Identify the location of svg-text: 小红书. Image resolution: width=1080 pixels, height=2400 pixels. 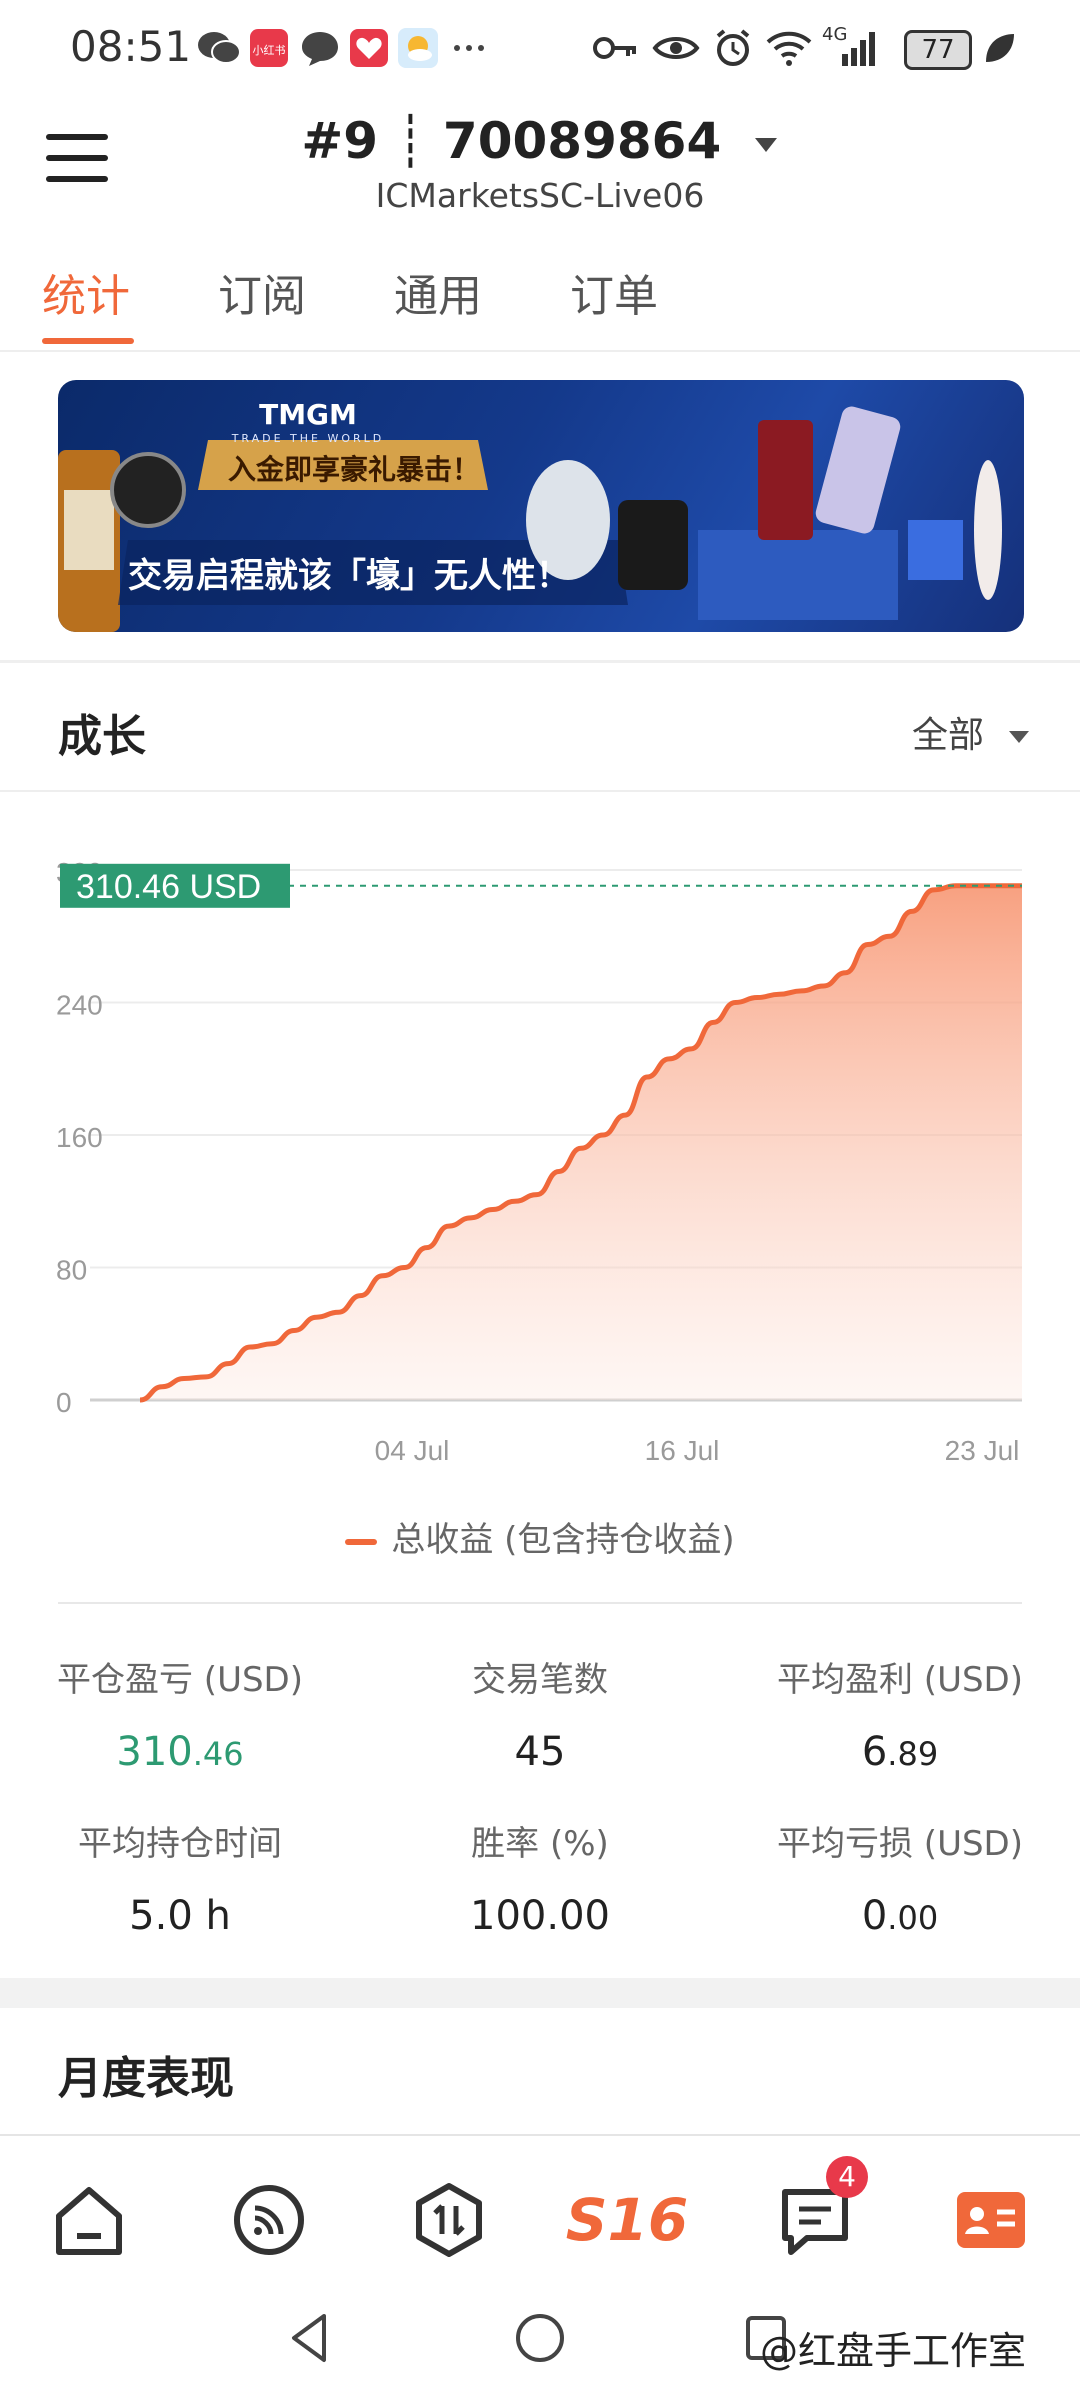
(269, 50).